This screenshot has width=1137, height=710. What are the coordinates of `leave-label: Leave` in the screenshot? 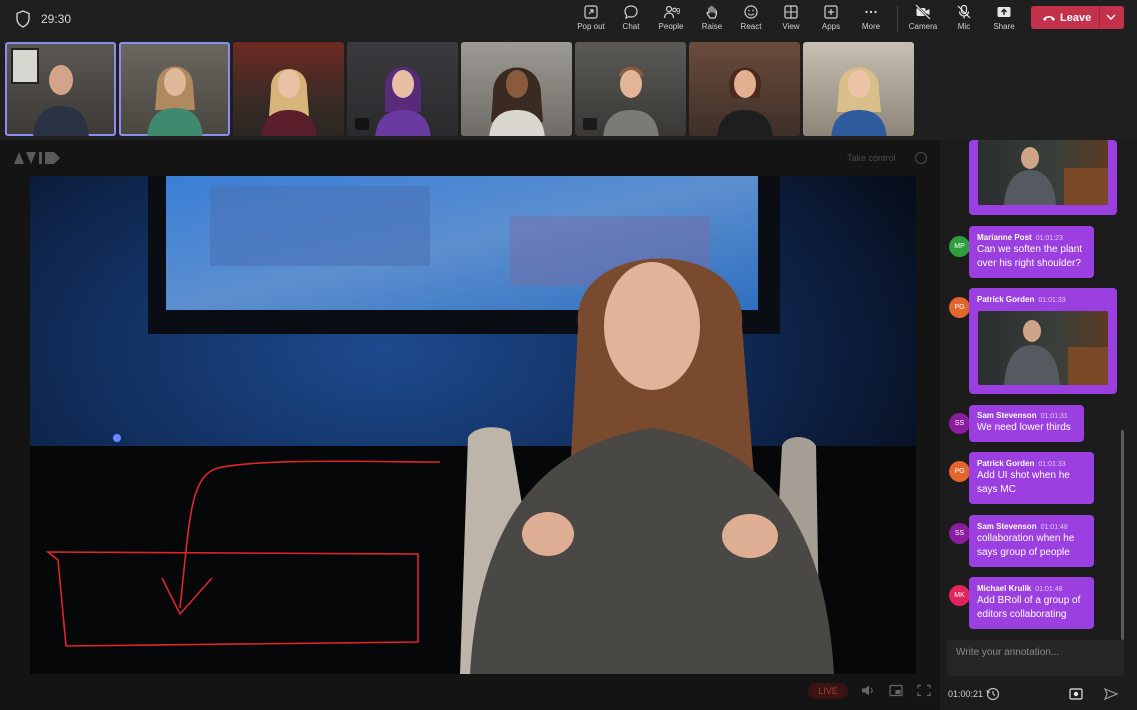 It's located at (1076, 17).